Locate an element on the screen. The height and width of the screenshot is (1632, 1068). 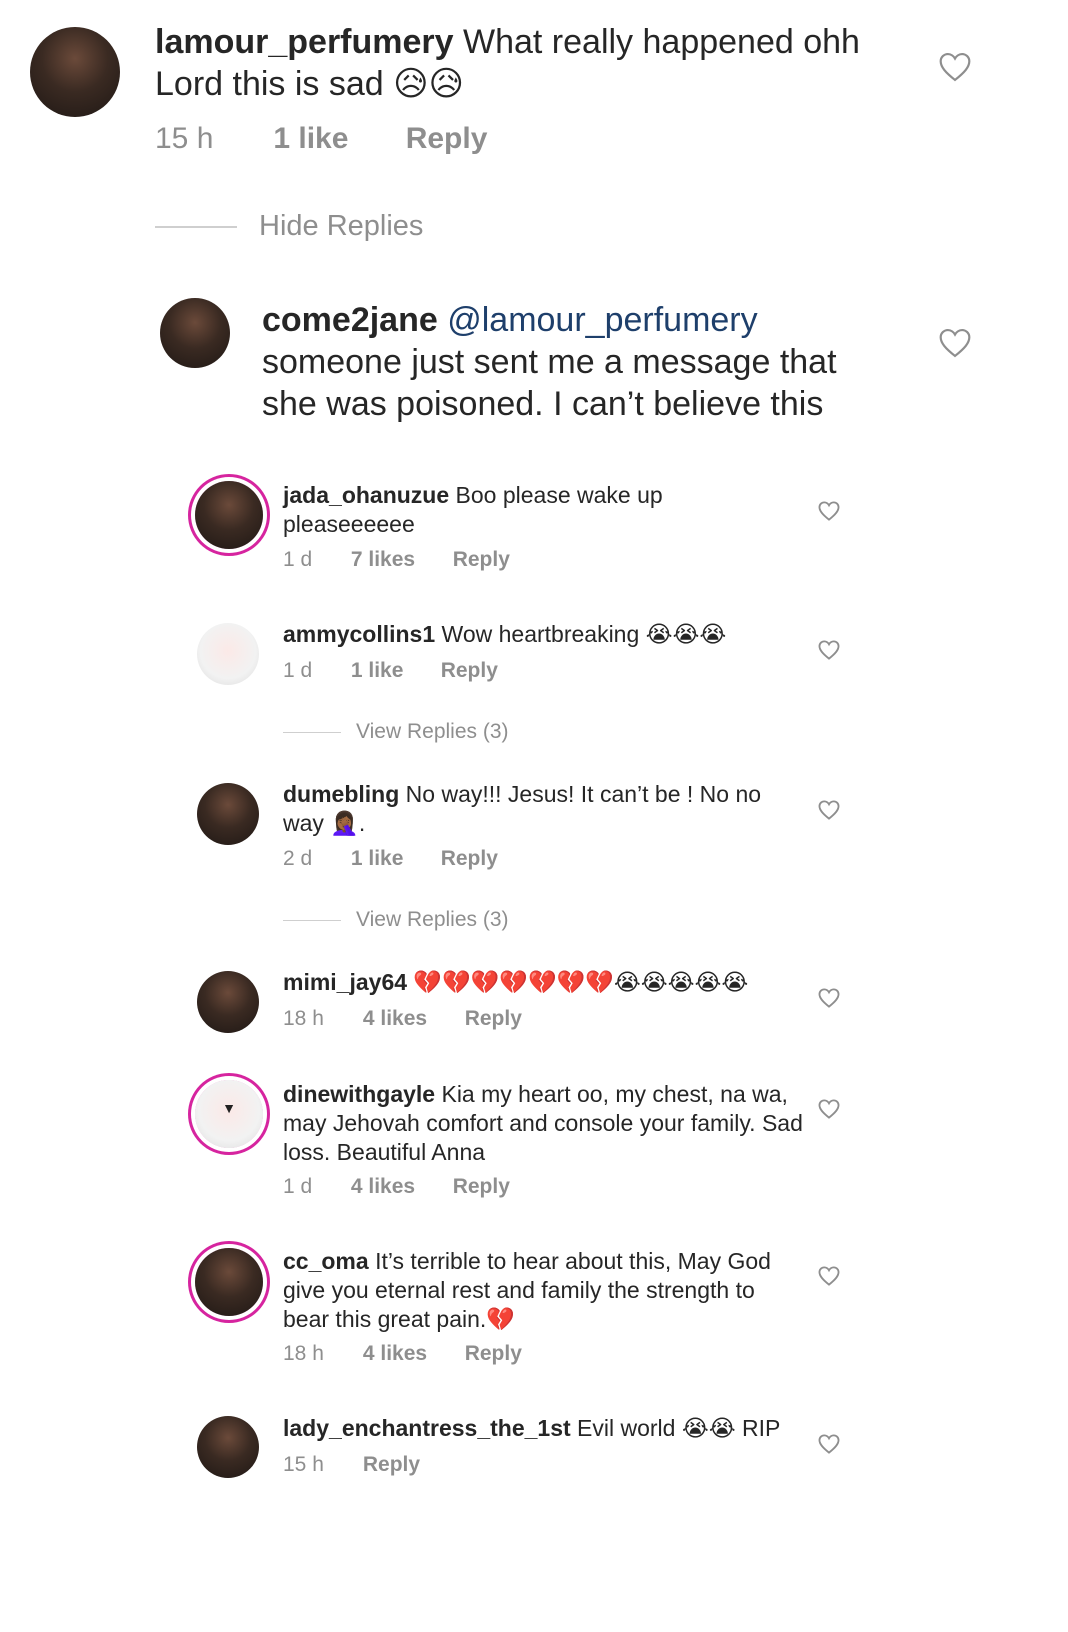
username: mimi_jay64 is located at coordinates (345, 982).